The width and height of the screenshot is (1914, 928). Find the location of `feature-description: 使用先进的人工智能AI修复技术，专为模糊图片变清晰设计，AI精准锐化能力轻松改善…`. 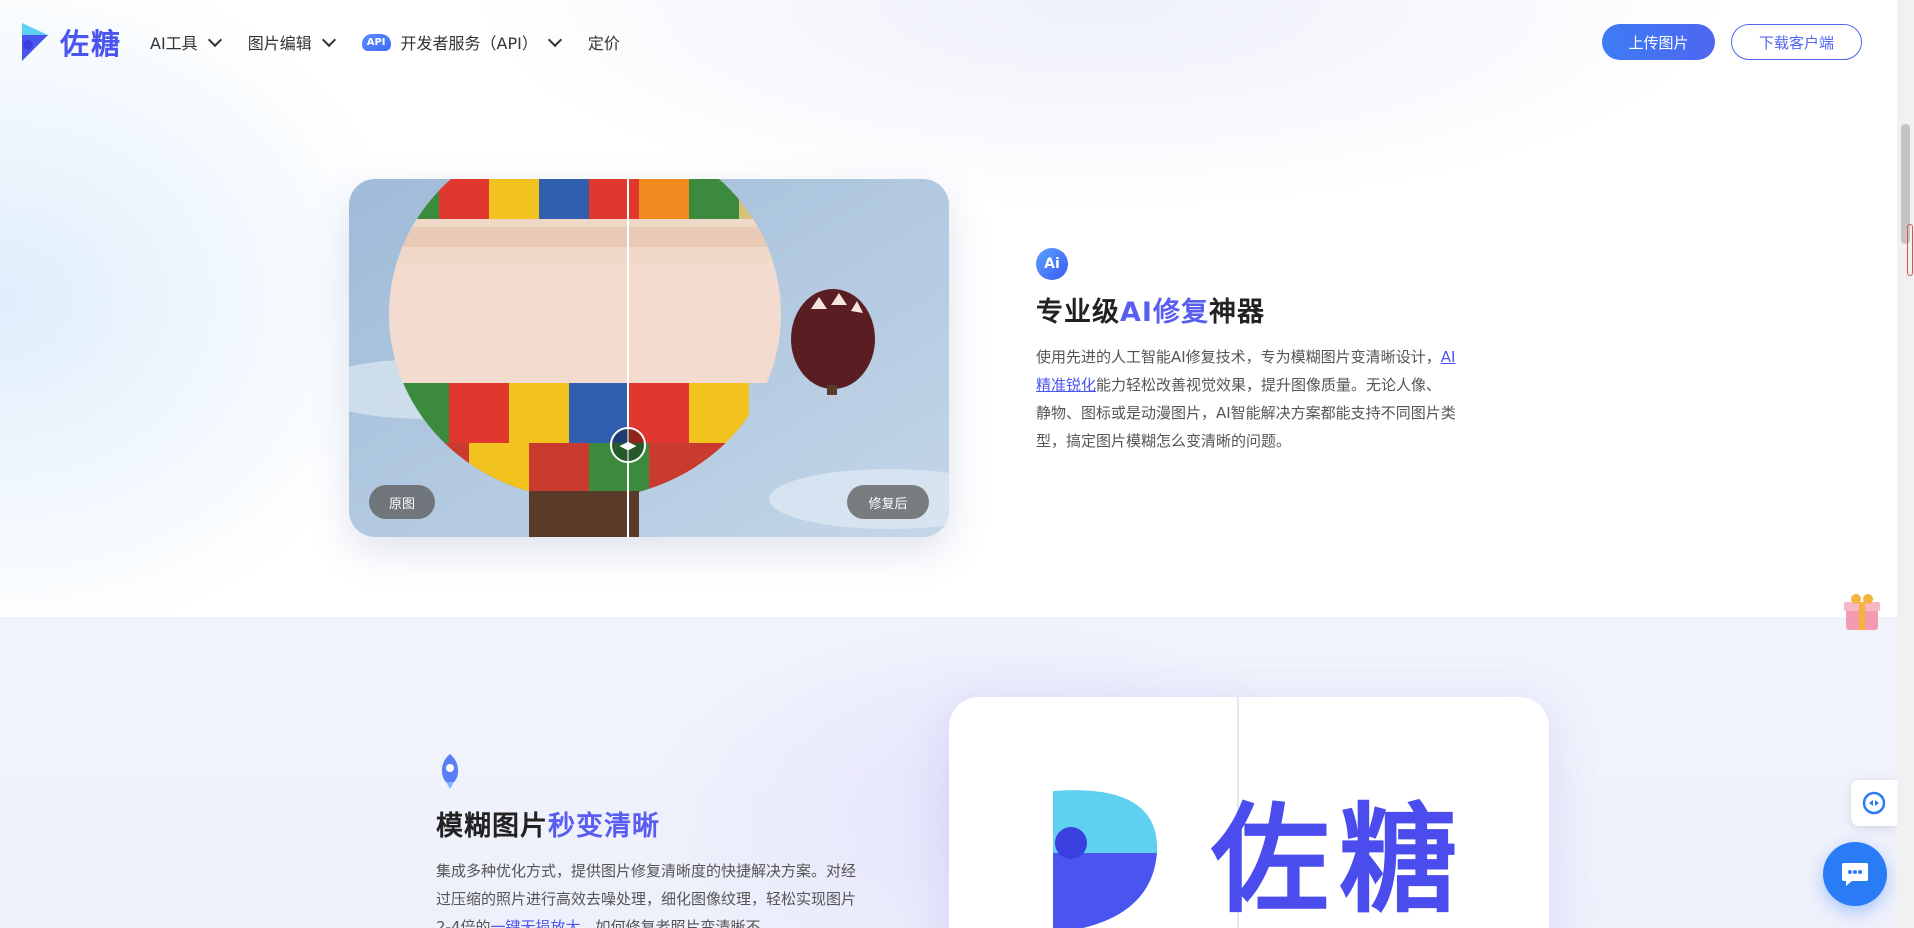

feature-description: 使用先进的人工智能AI修复技术，专为模糊图片变清晰设计，AI精准锐化能力轻松改善… is located at coordinates (1246, 399).